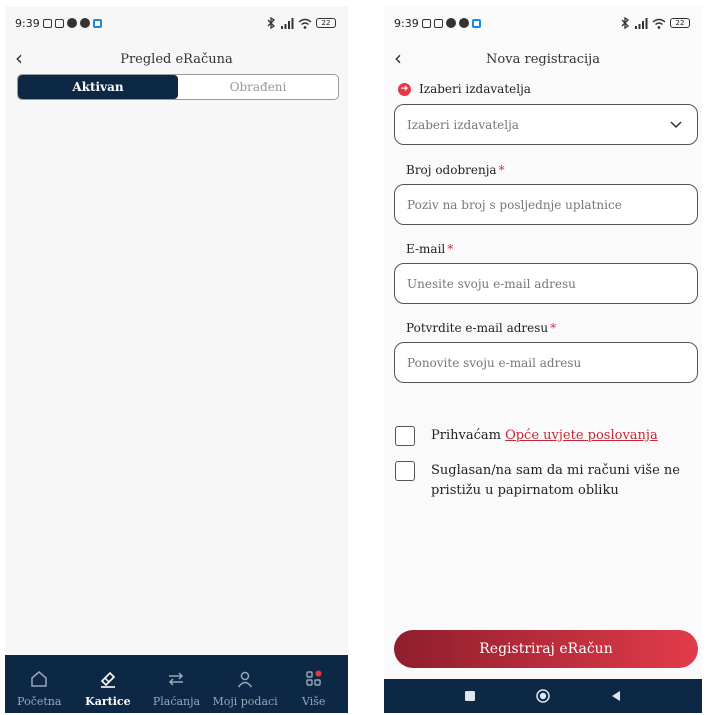  Describe the element at coordinates (475, 89) in the screenshot. I see `issuer-label: Izaberi izdavatelja` at that location.